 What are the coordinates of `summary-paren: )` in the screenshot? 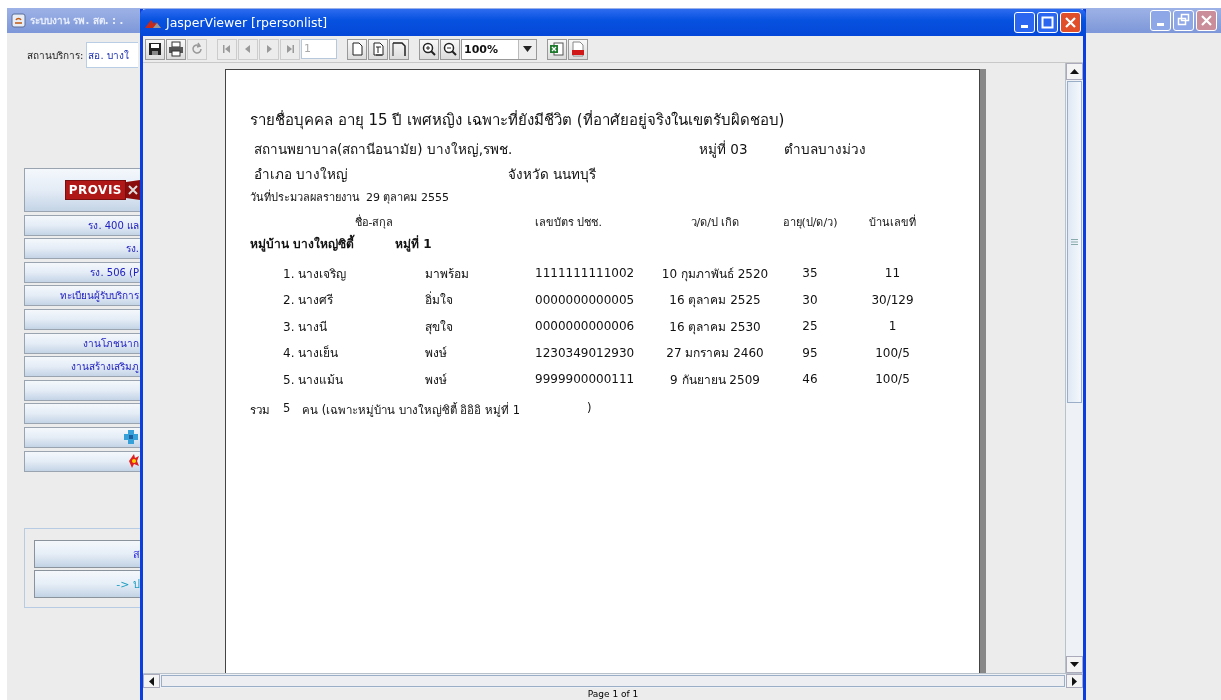 It's located at (589, 408).